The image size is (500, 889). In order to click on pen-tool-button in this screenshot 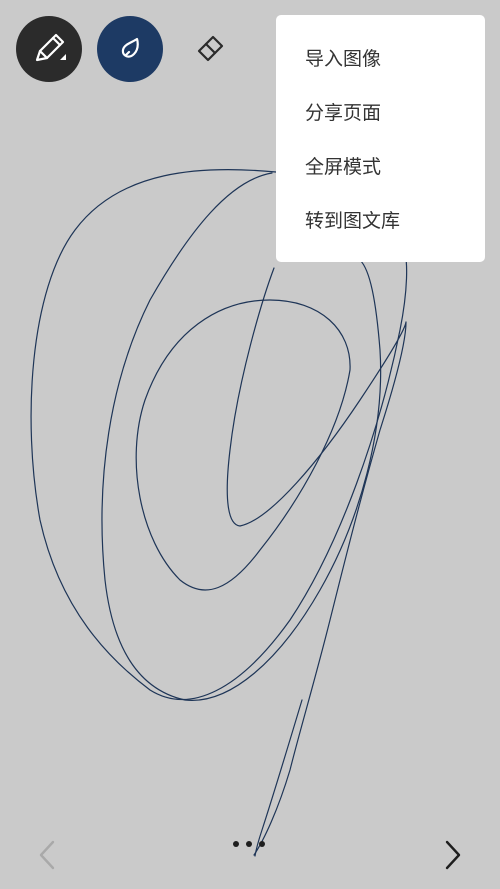, I will do `click(49, 49)`.